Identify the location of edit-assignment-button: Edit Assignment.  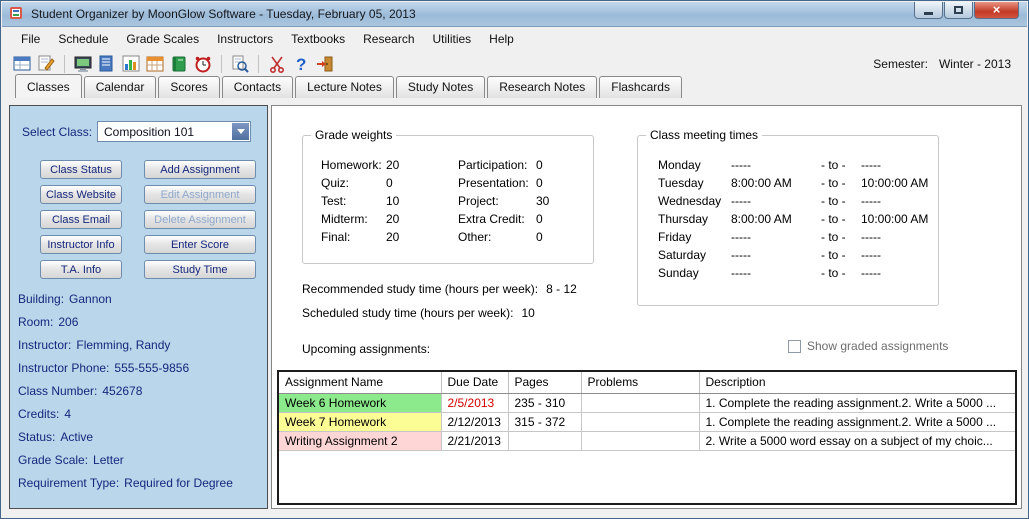
(200, 194).